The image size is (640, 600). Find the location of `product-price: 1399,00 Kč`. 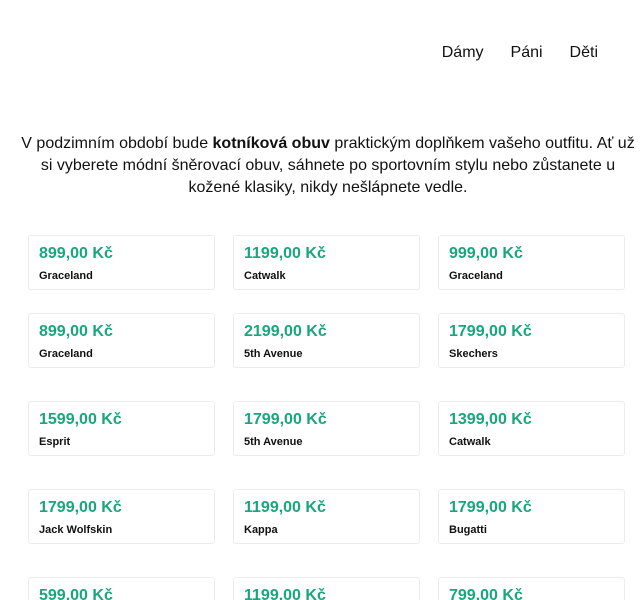

product-price: 1399,00 Kč is located at coordinates (490, 419).